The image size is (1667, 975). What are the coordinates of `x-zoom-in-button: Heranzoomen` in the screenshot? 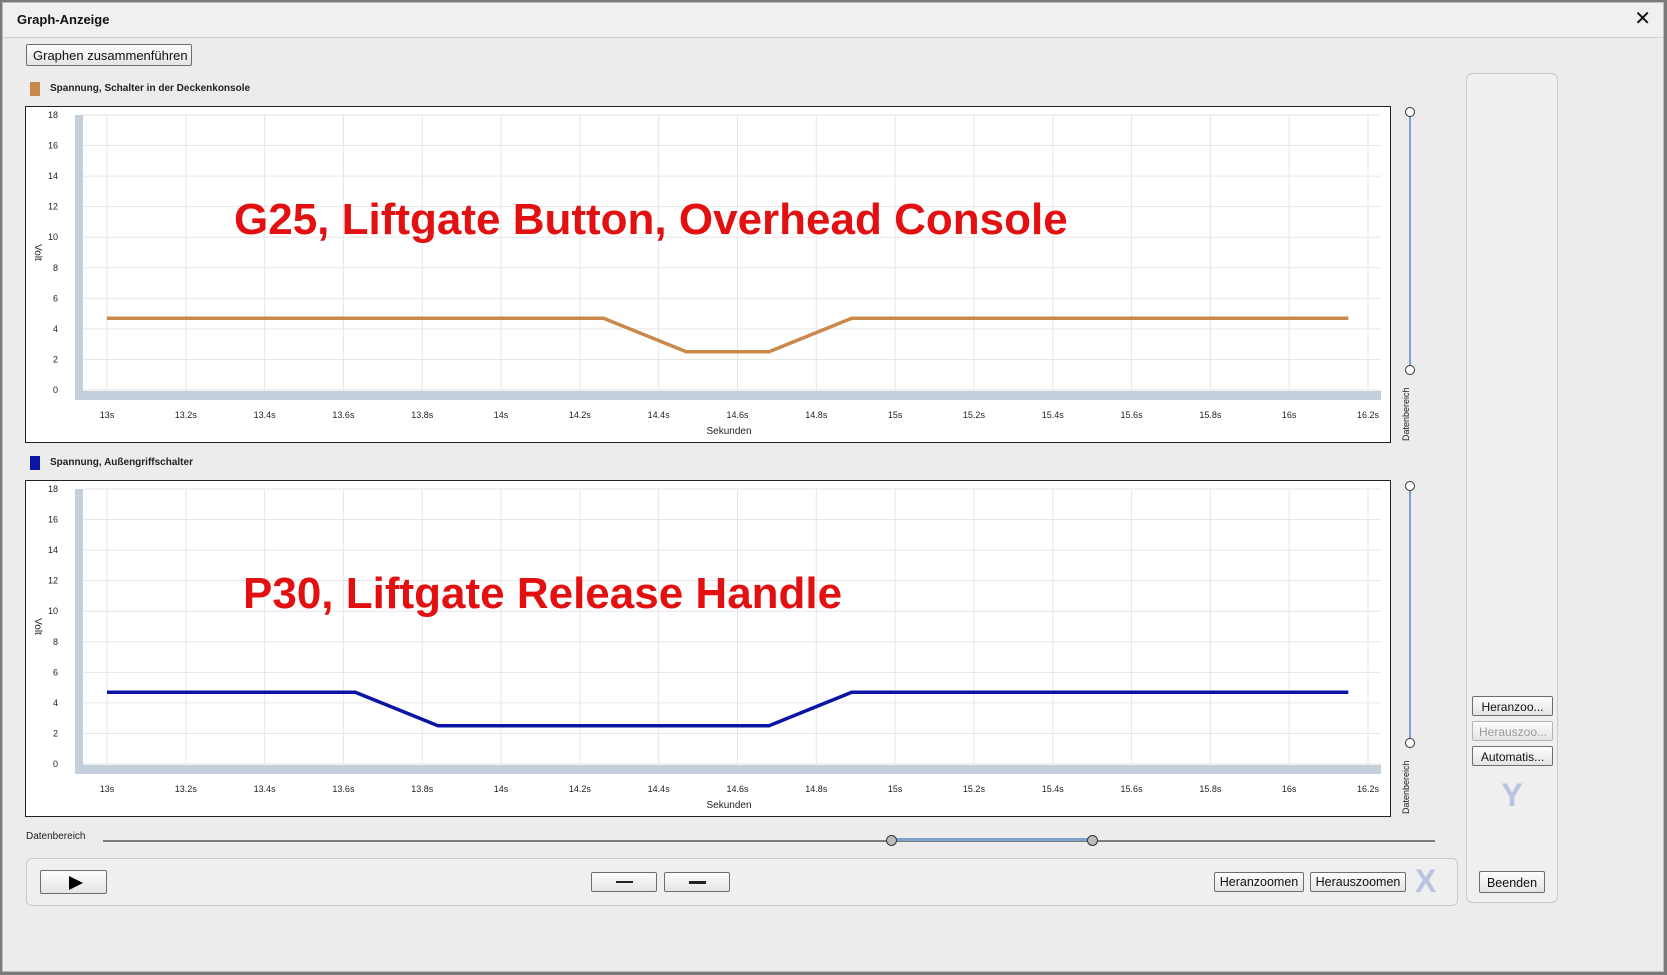 It's located at (1259, 882).